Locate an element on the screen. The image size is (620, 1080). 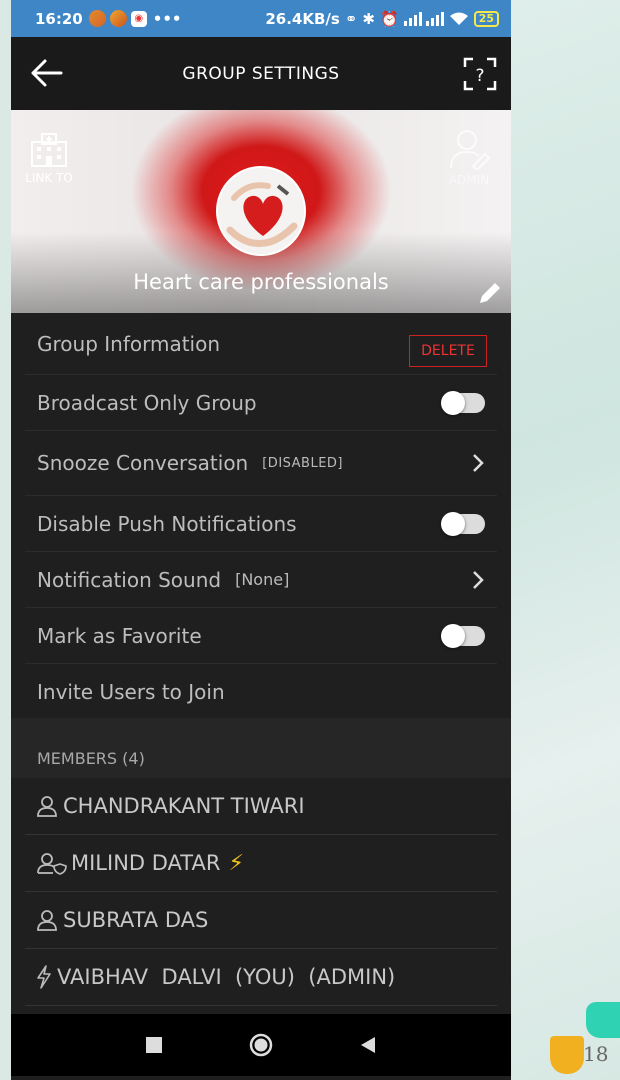
mark-favorite-toggle is located at coordinates (463, 635).